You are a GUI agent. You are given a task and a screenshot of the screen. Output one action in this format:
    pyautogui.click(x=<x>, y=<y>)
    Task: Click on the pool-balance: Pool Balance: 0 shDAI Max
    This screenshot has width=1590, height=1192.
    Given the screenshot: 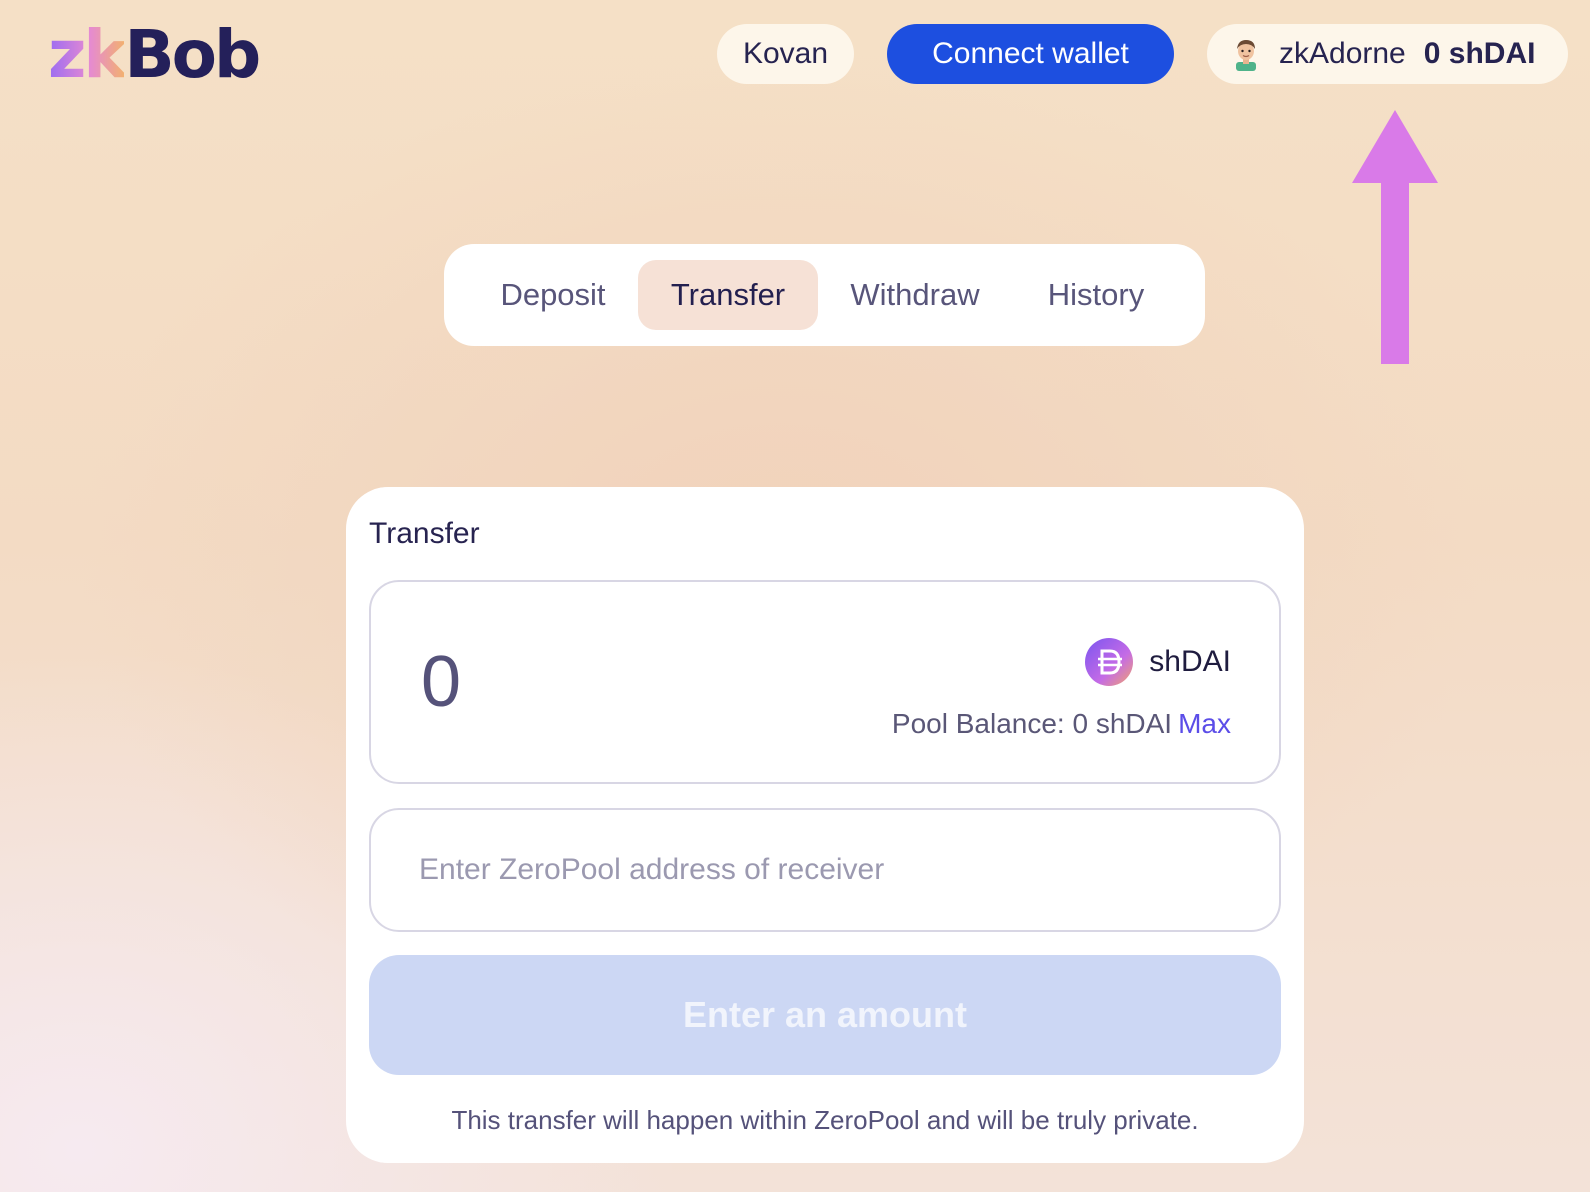 What is the action you would take?
    pyautogui.click(x=1061, y=724)
    